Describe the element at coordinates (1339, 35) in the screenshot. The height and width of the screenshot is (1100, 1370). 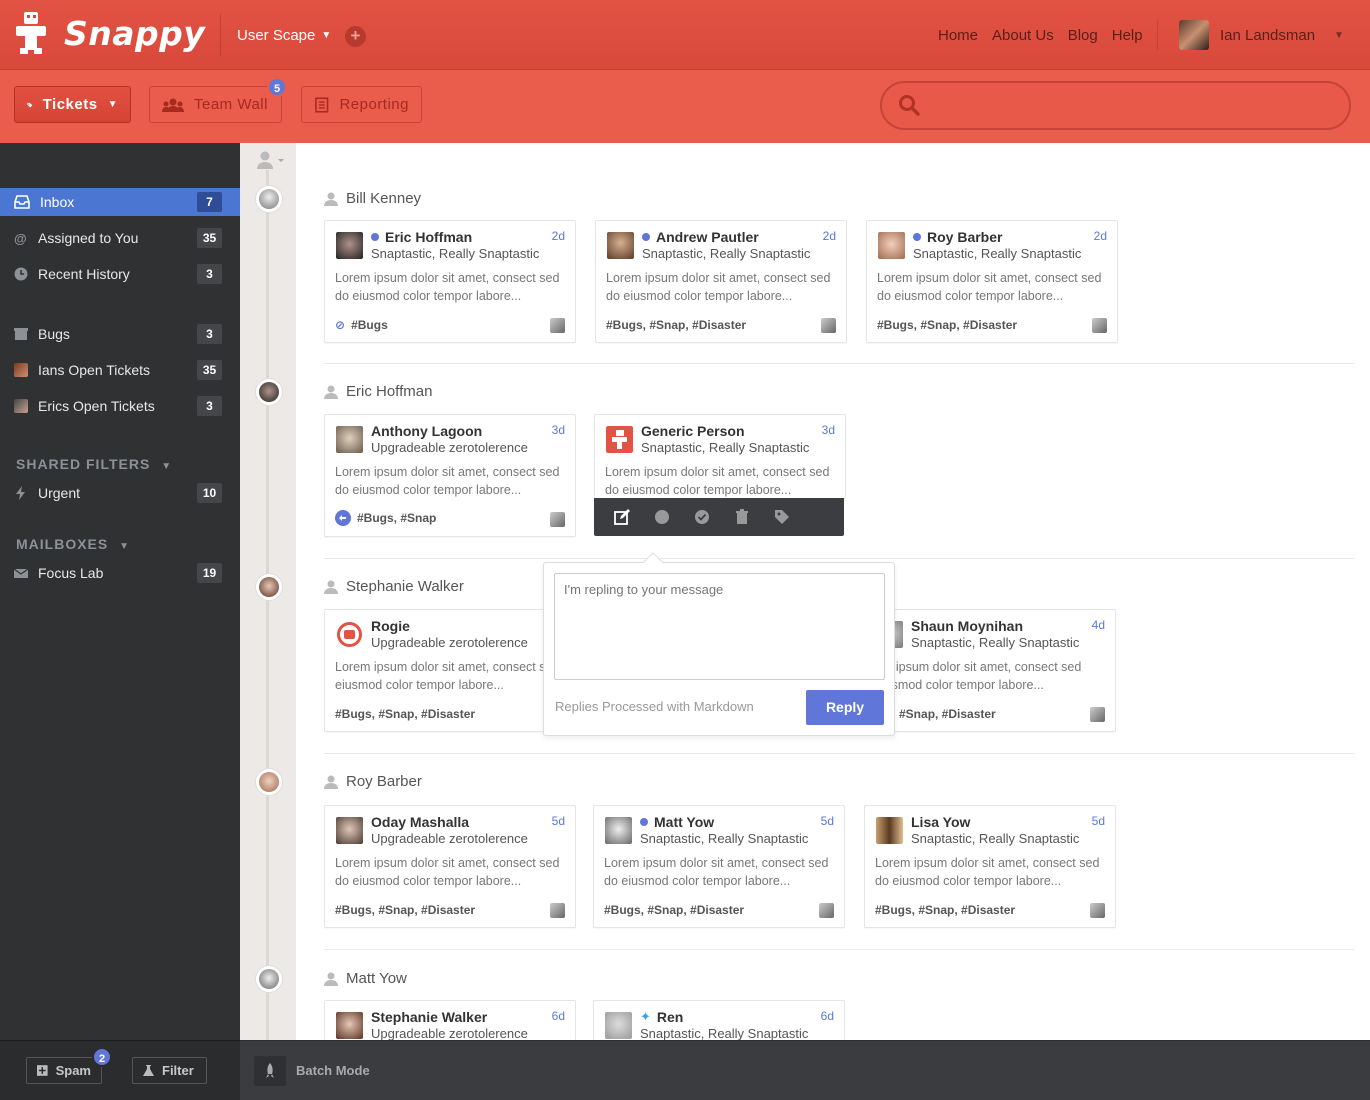
I see `chevron-down-icon: ▼` at that location.